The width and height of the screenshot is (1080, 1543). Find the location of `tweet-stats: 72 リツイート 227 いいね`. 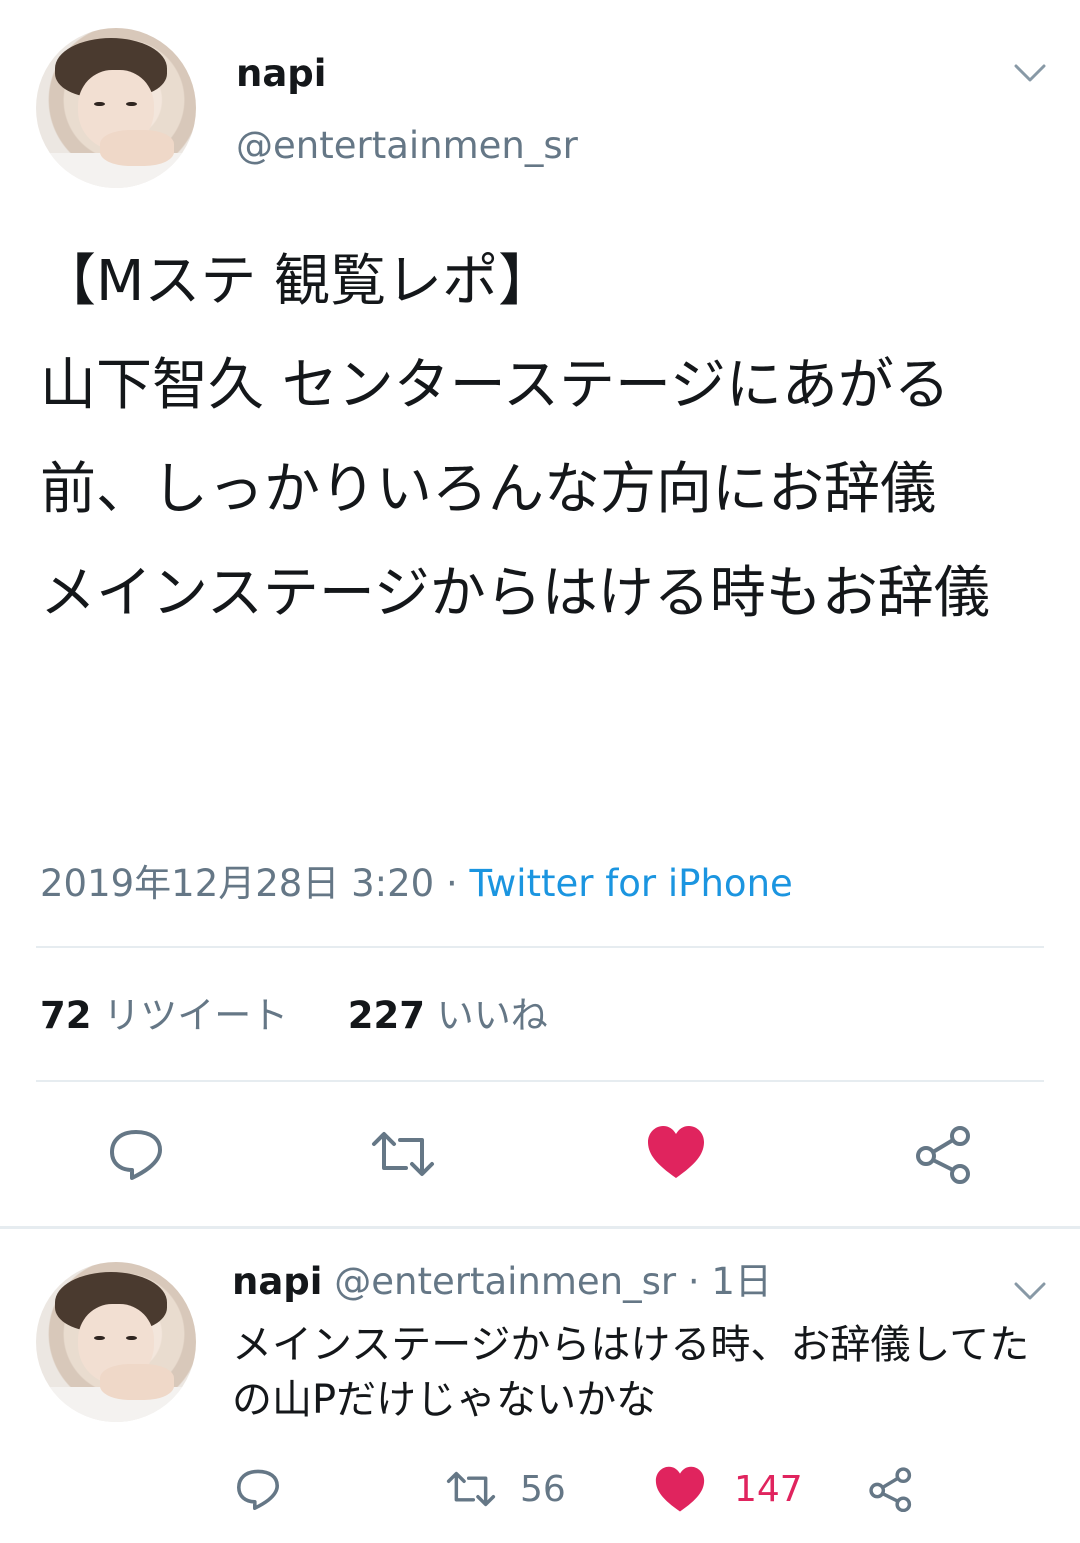

tweet-stats: 72 リツイート 227 いいね is located at coordinates (294, 1016).